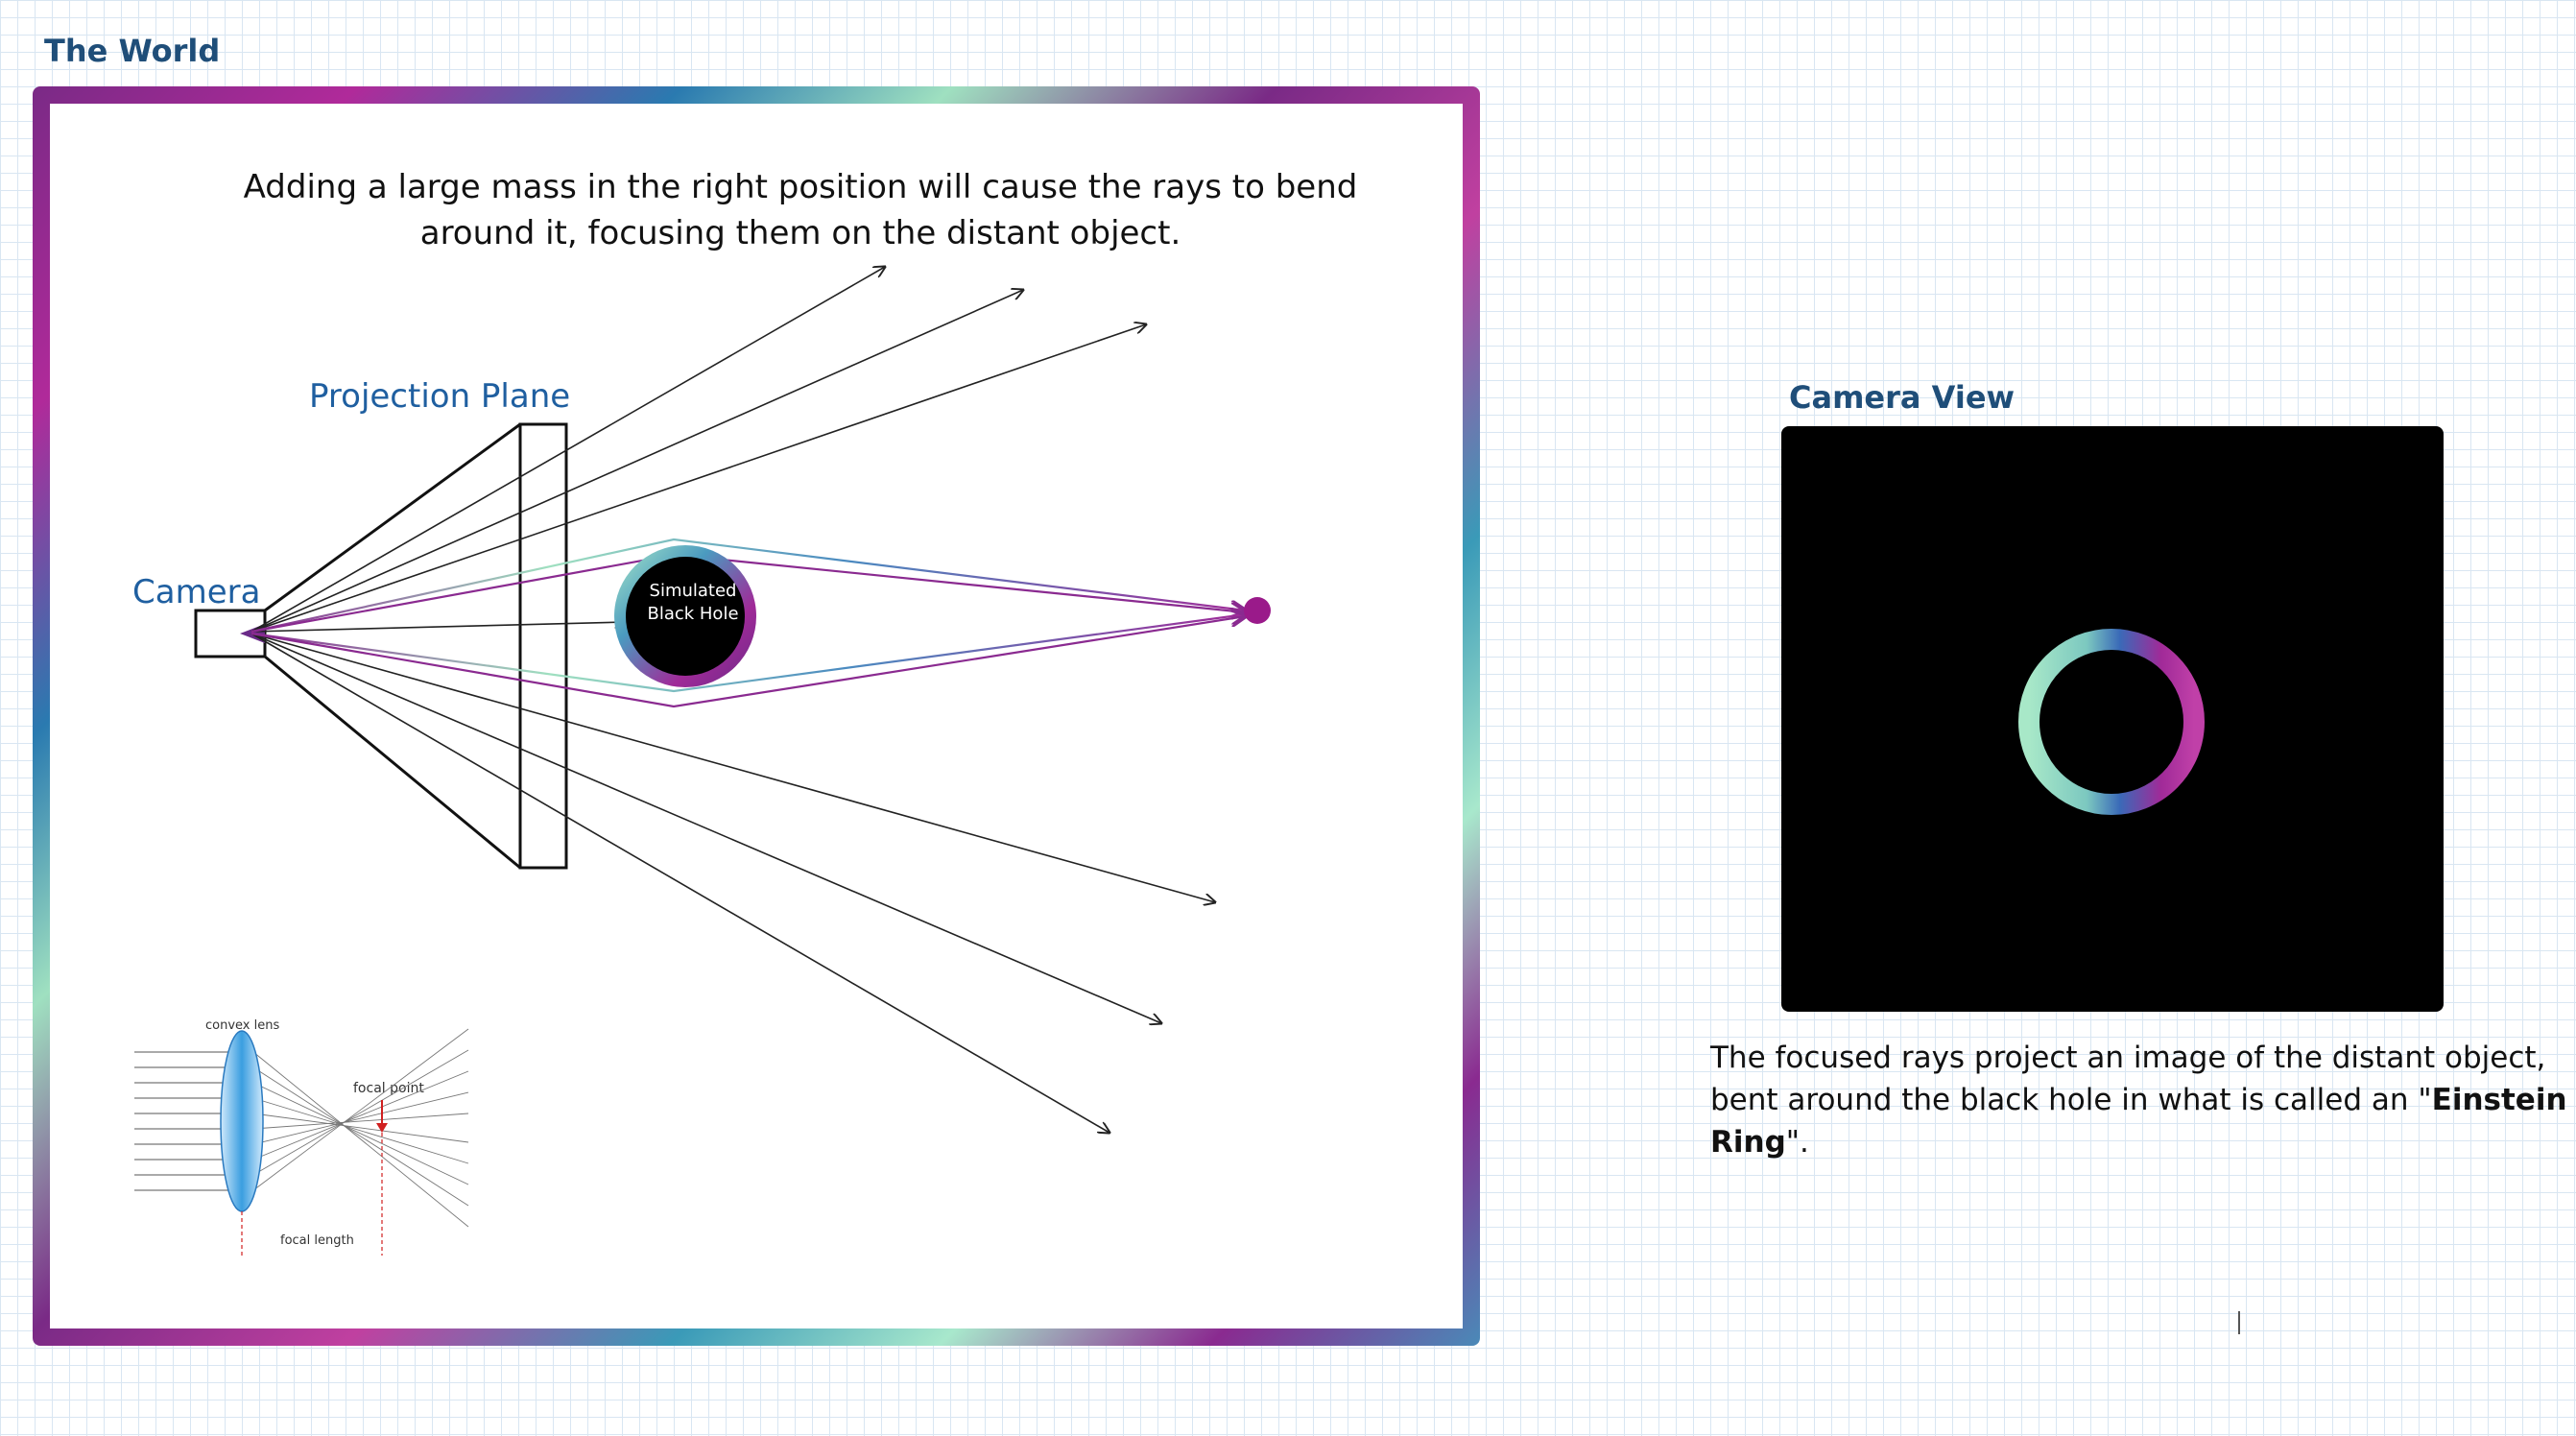 The height and width of the screenshot is (1436, 2576). I want to click on projection-plane-label: Projection Plane, so click(439, 396).